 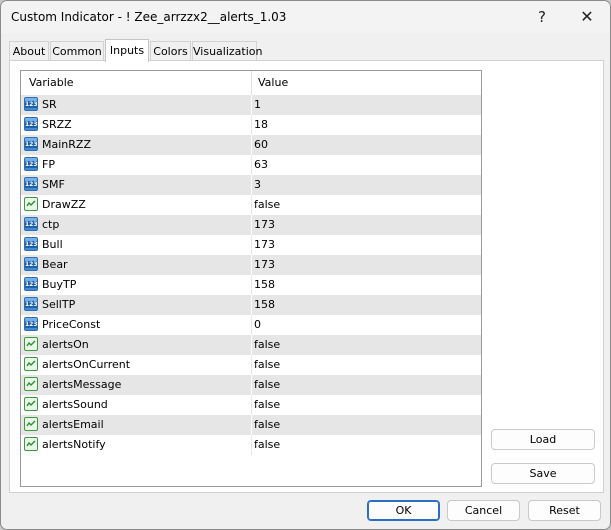 What do you see at coordinates (251, 245) in the screenshot?
I see `input-row: 123 Bull 173` at bounding box center [251, 245].